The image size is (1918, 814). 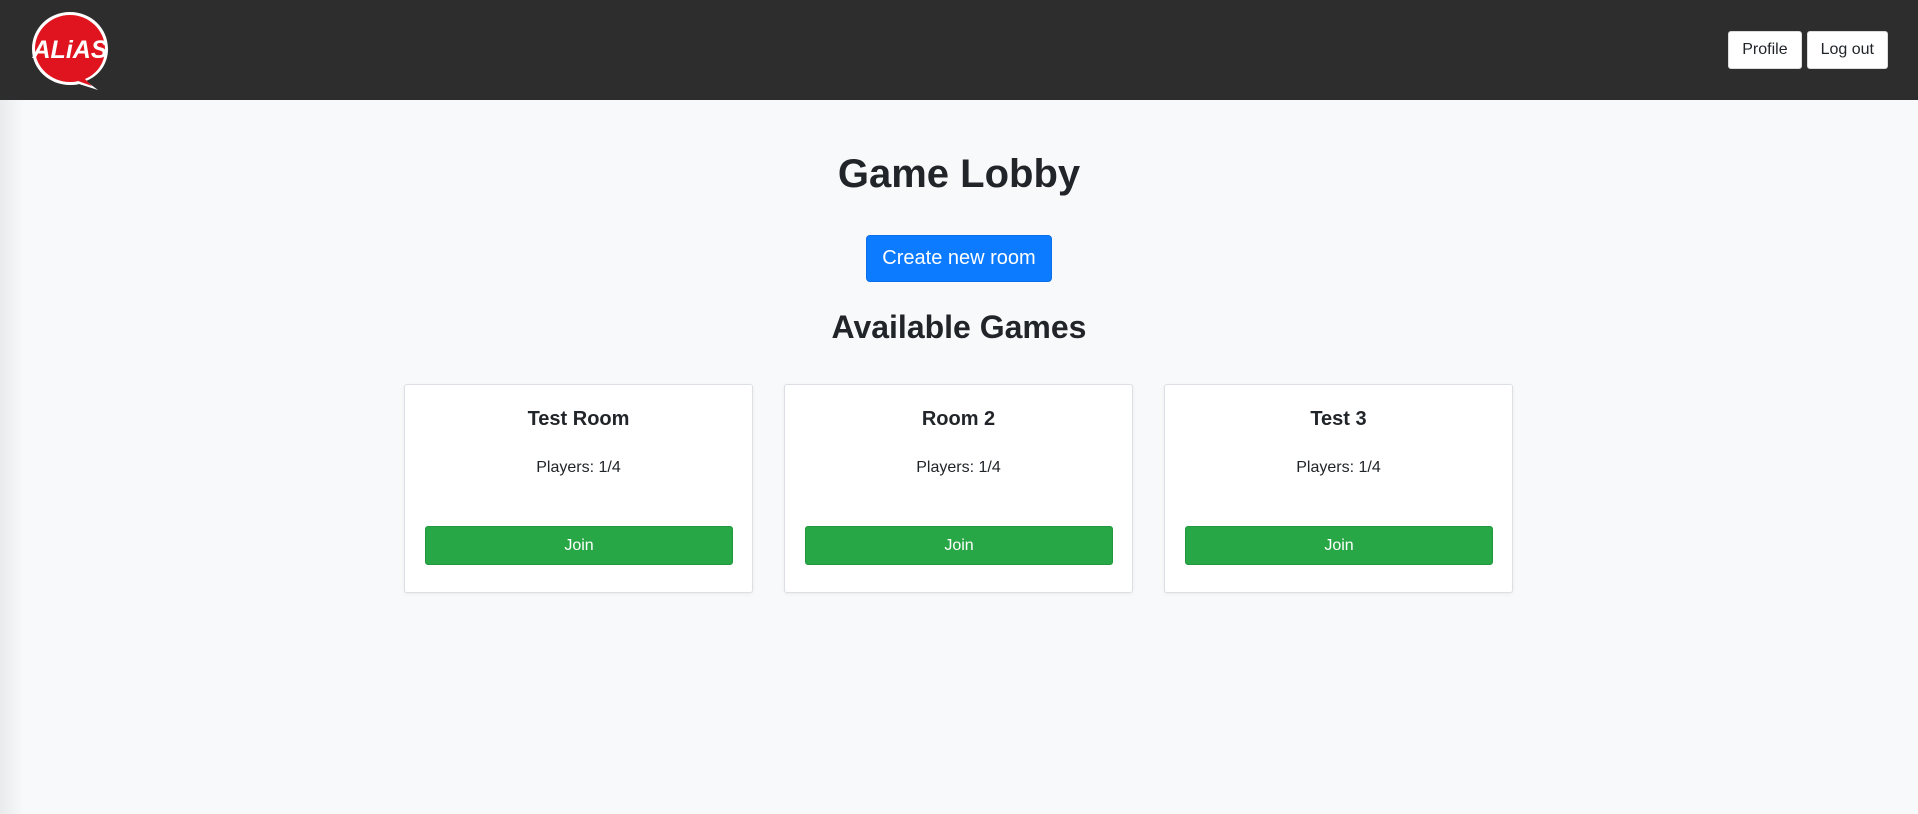 I want to click on logout-button: Log out, so click(x=1847, y=50).